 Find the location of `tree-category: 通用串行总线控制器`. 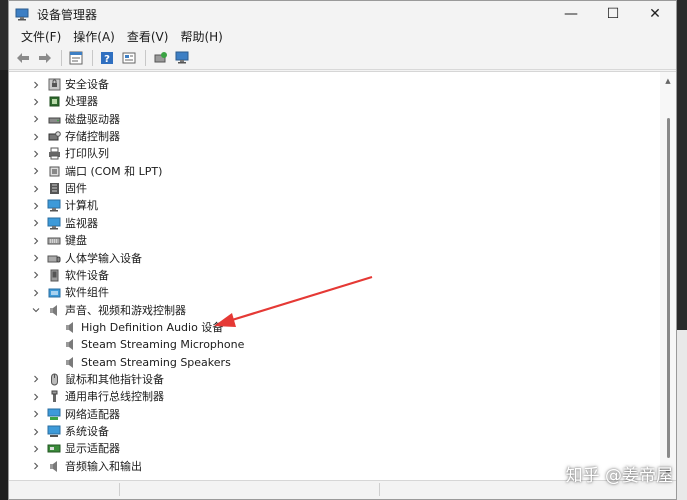

tree-category: 通用串行总线控制器 is located at coordinates (97, 396).